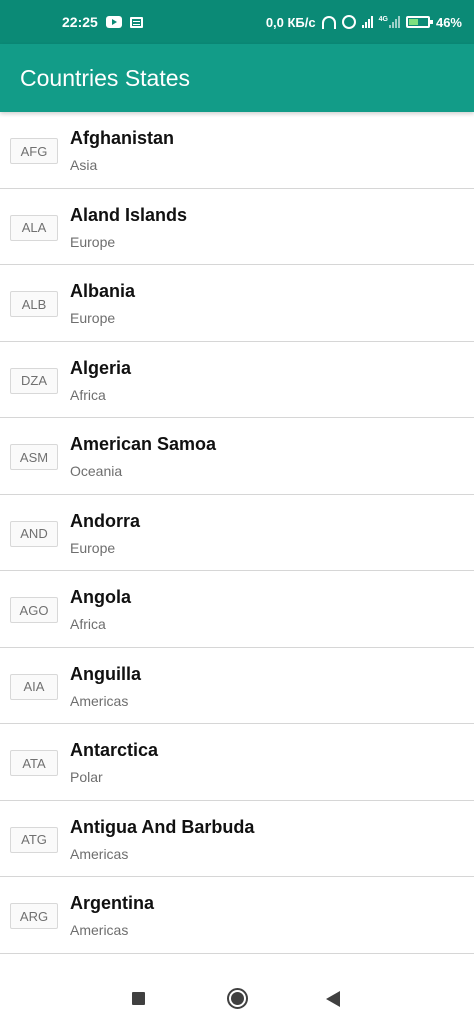 This screenshot has width=474, height=1027. I want to click on country-text: Afghanistan Asia, so click(122, 150).